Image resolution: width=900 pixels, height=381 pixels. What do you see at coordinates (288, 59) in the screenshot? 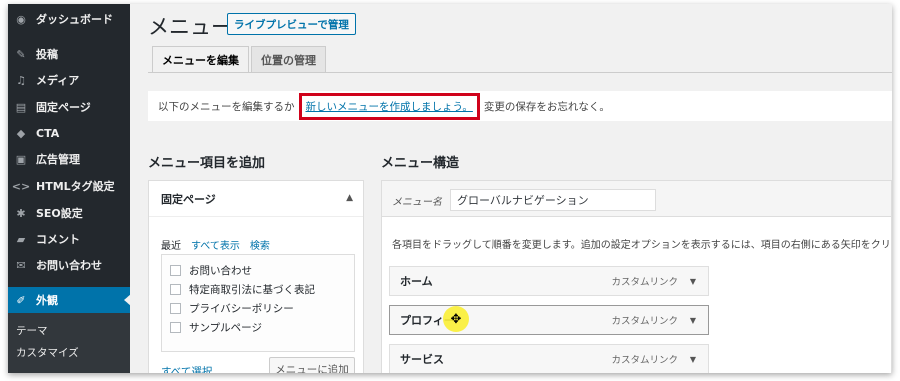
I see `tab-manage-locations: 位置の管理` at bounding box center [288, 59].